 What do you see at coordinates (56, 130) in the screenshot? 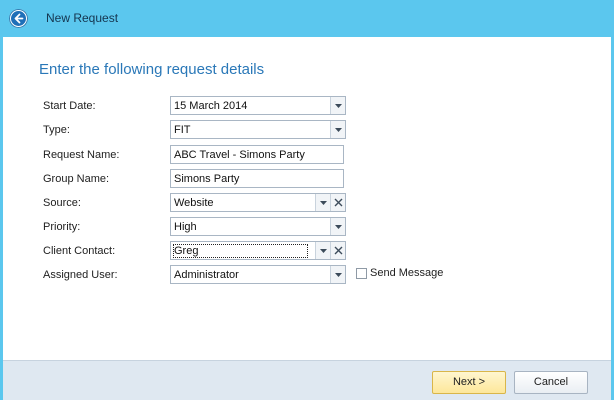
I see `type-label: Type:` at bounding box center [56, 130].